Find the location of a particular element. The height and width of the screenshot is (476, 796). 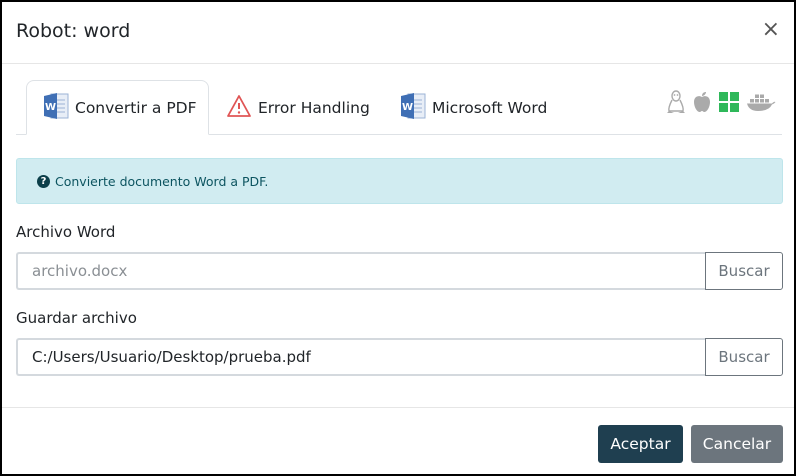

tab-convertir-a-pdf: W Convertir a PDF is located at coordinates (117, 107).